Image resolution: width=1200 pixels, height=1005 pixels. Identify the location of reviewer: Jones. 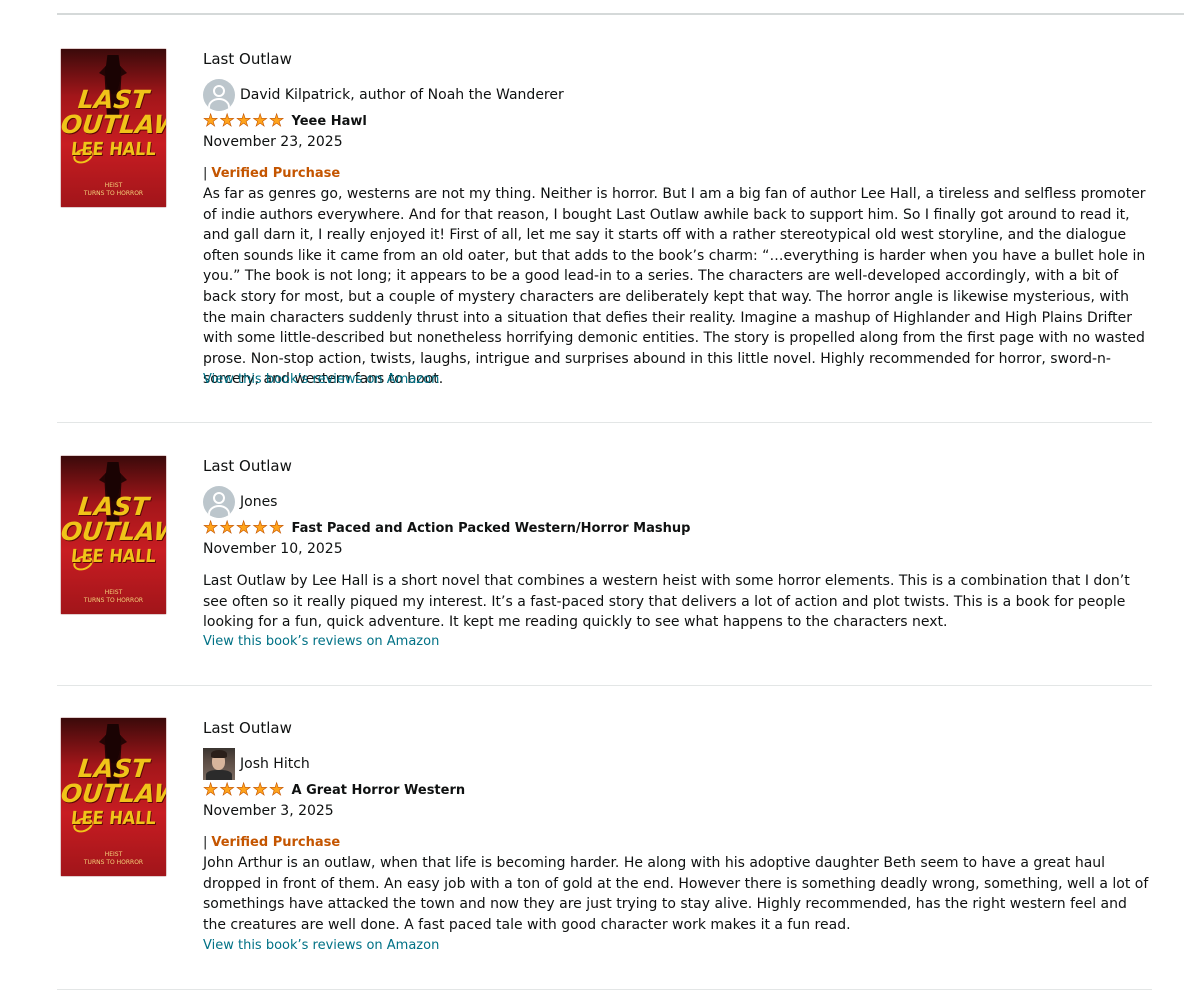
(240, 502).